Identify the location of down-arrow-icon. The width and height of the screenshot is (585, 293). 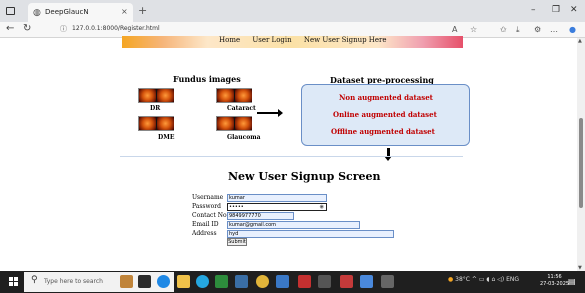
(388, 154).